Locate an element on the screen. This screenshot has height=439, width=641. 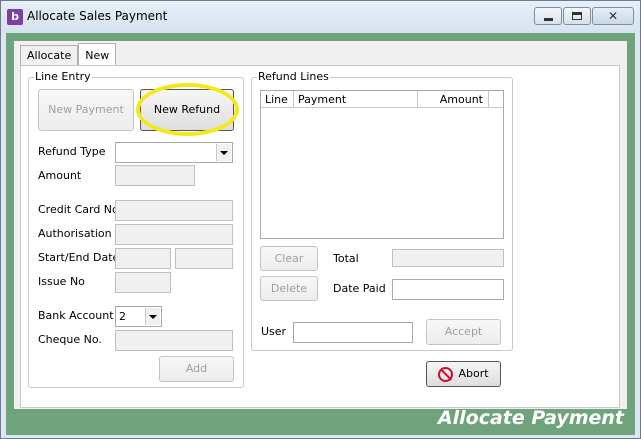
window-controls: ✕ is located at coordinates (583, 16).